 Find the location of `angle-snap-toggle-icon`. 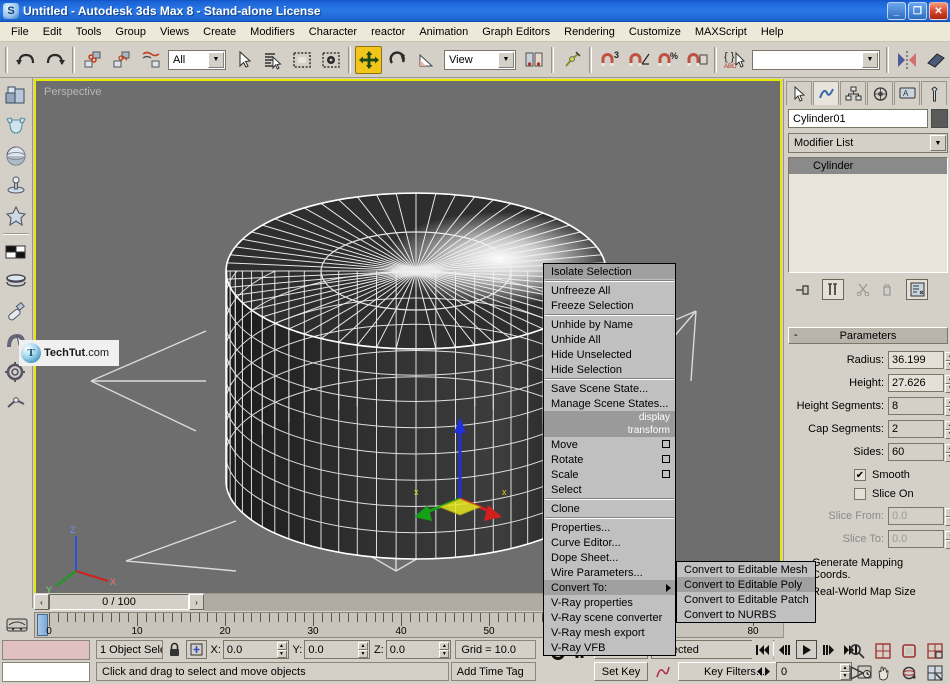

angle-snap-toggle-icon is located at coordinates (638, 60).